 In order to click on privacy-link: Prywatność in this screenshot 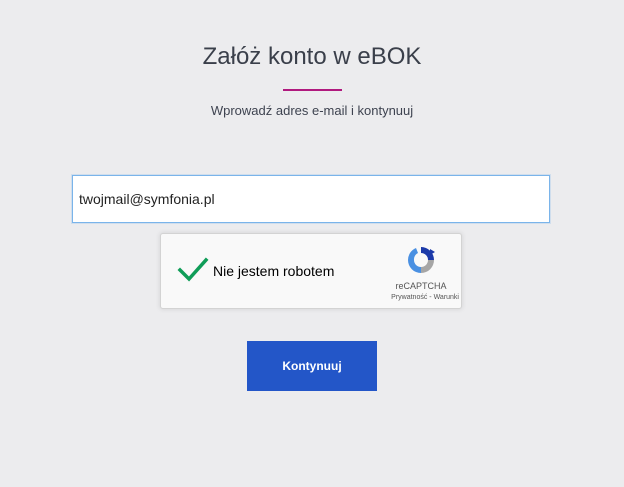, I will do `click(409, 297)`.